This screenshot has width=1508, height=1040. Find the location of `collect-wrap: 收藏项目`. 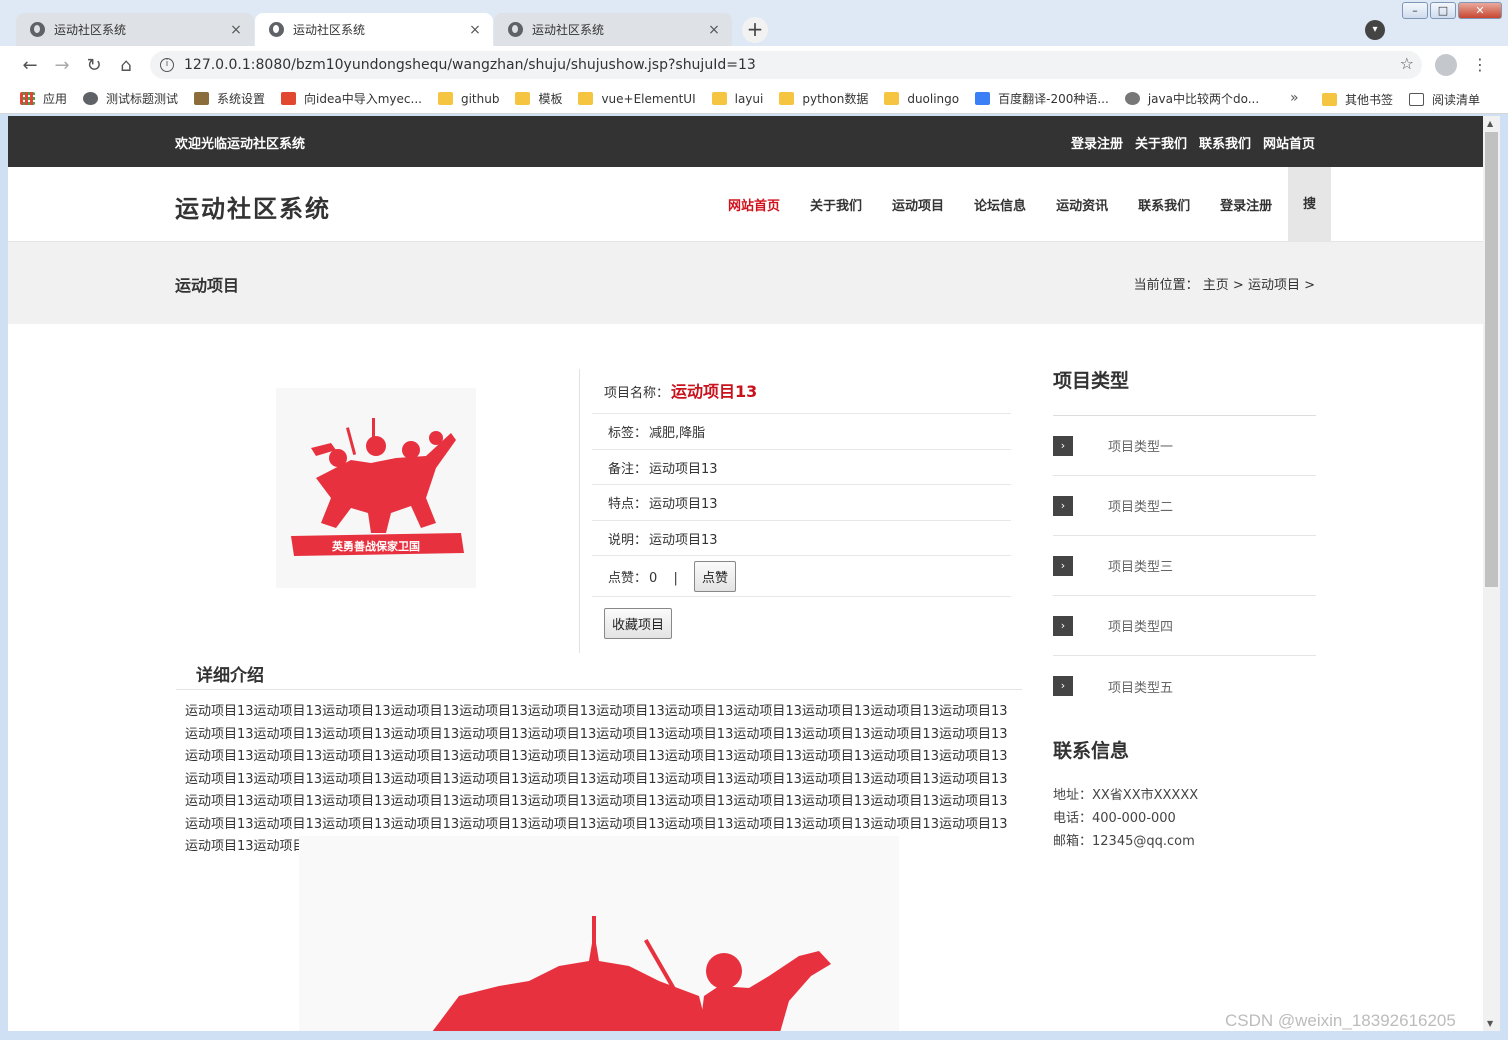

collect-wrap: 收藏项目 is located at coordinates (638, 623).